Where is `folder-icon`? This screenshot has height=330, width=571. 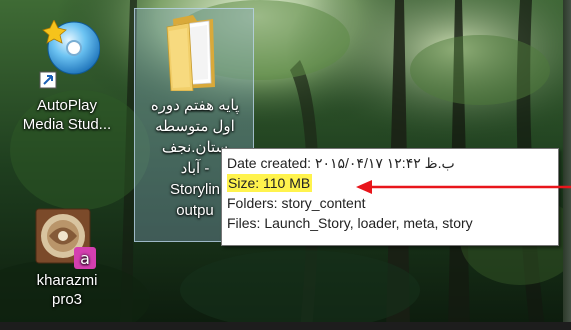 folder-icon is located at coordinates (190, 53).